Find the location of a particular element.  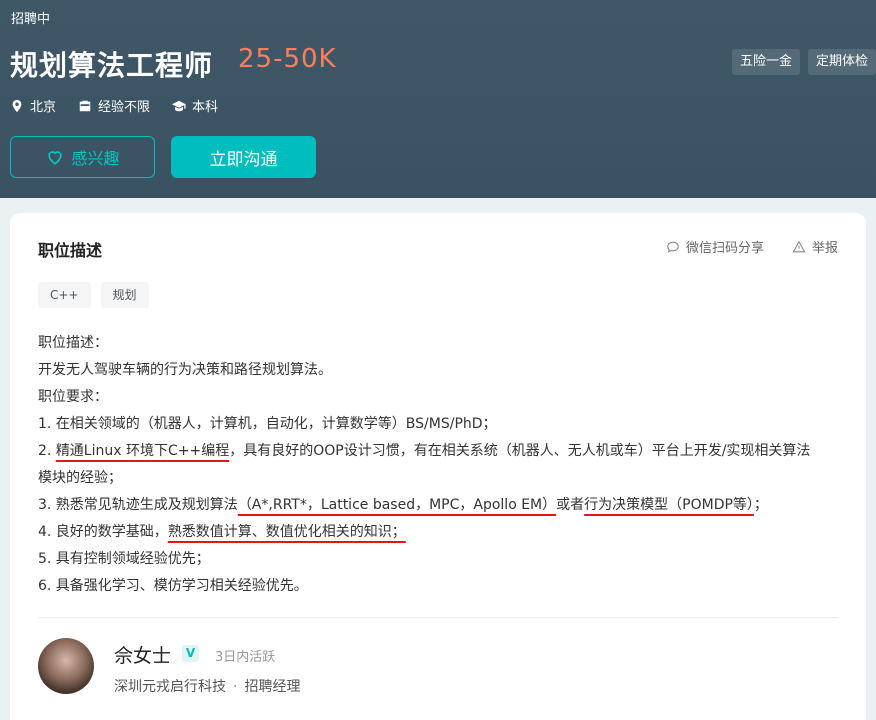

graduation-cap-icon is located at coordinates (179, 105).